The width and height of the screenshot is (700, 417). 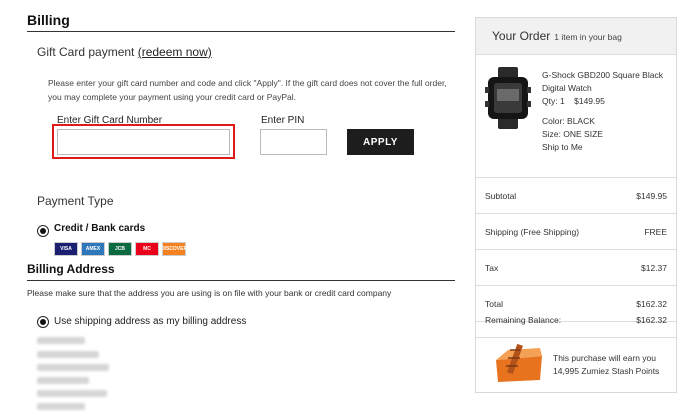 What do you see at coordinates (86, 52) in the screenshot?
I see `gift-card-title-text: Gift Card payment` at bounding box center [86, 52].